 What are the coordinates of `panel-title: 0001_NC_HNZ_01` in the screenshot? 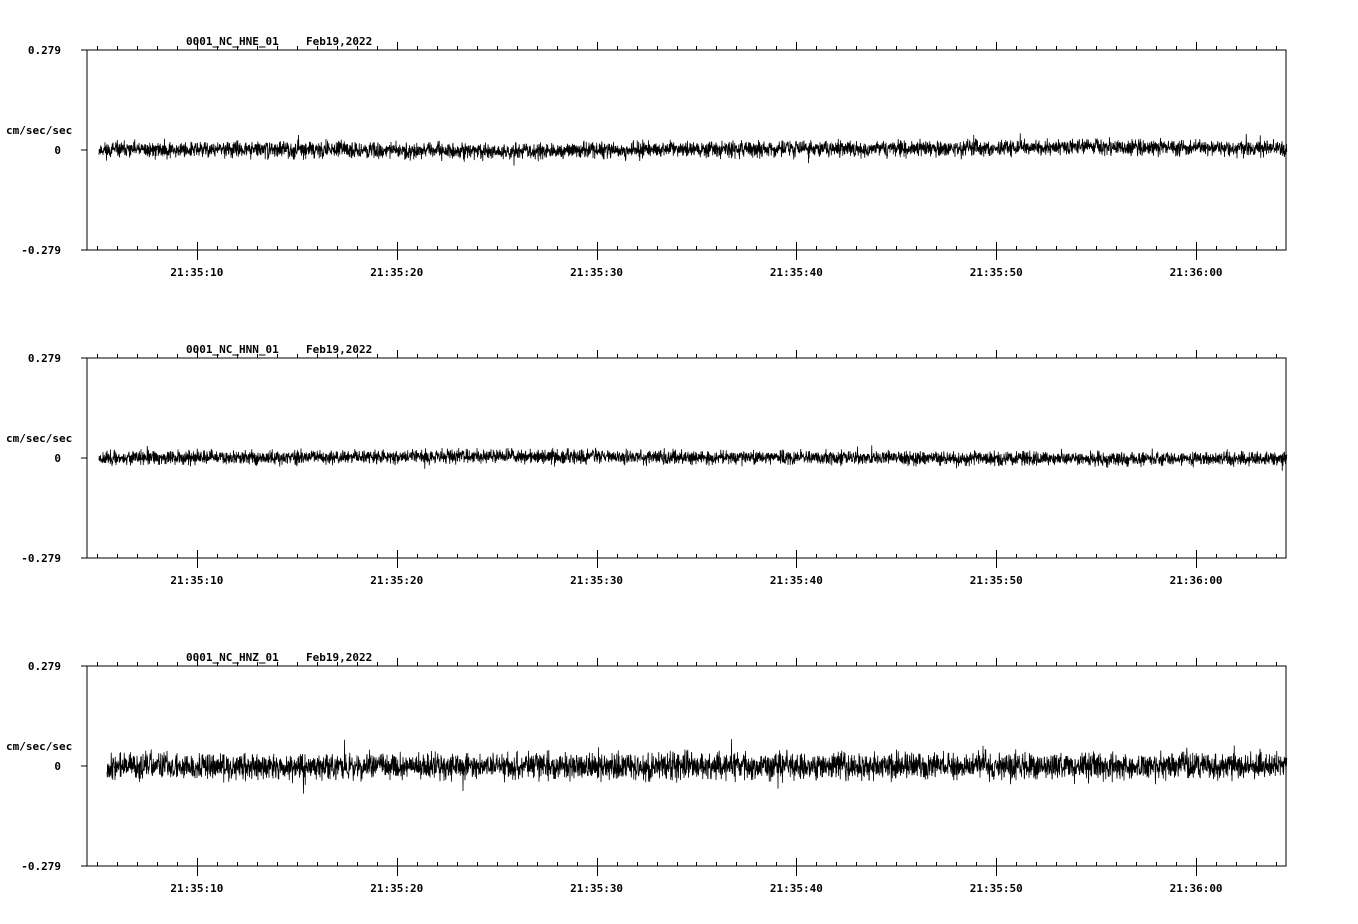 It's located at (232, 657).